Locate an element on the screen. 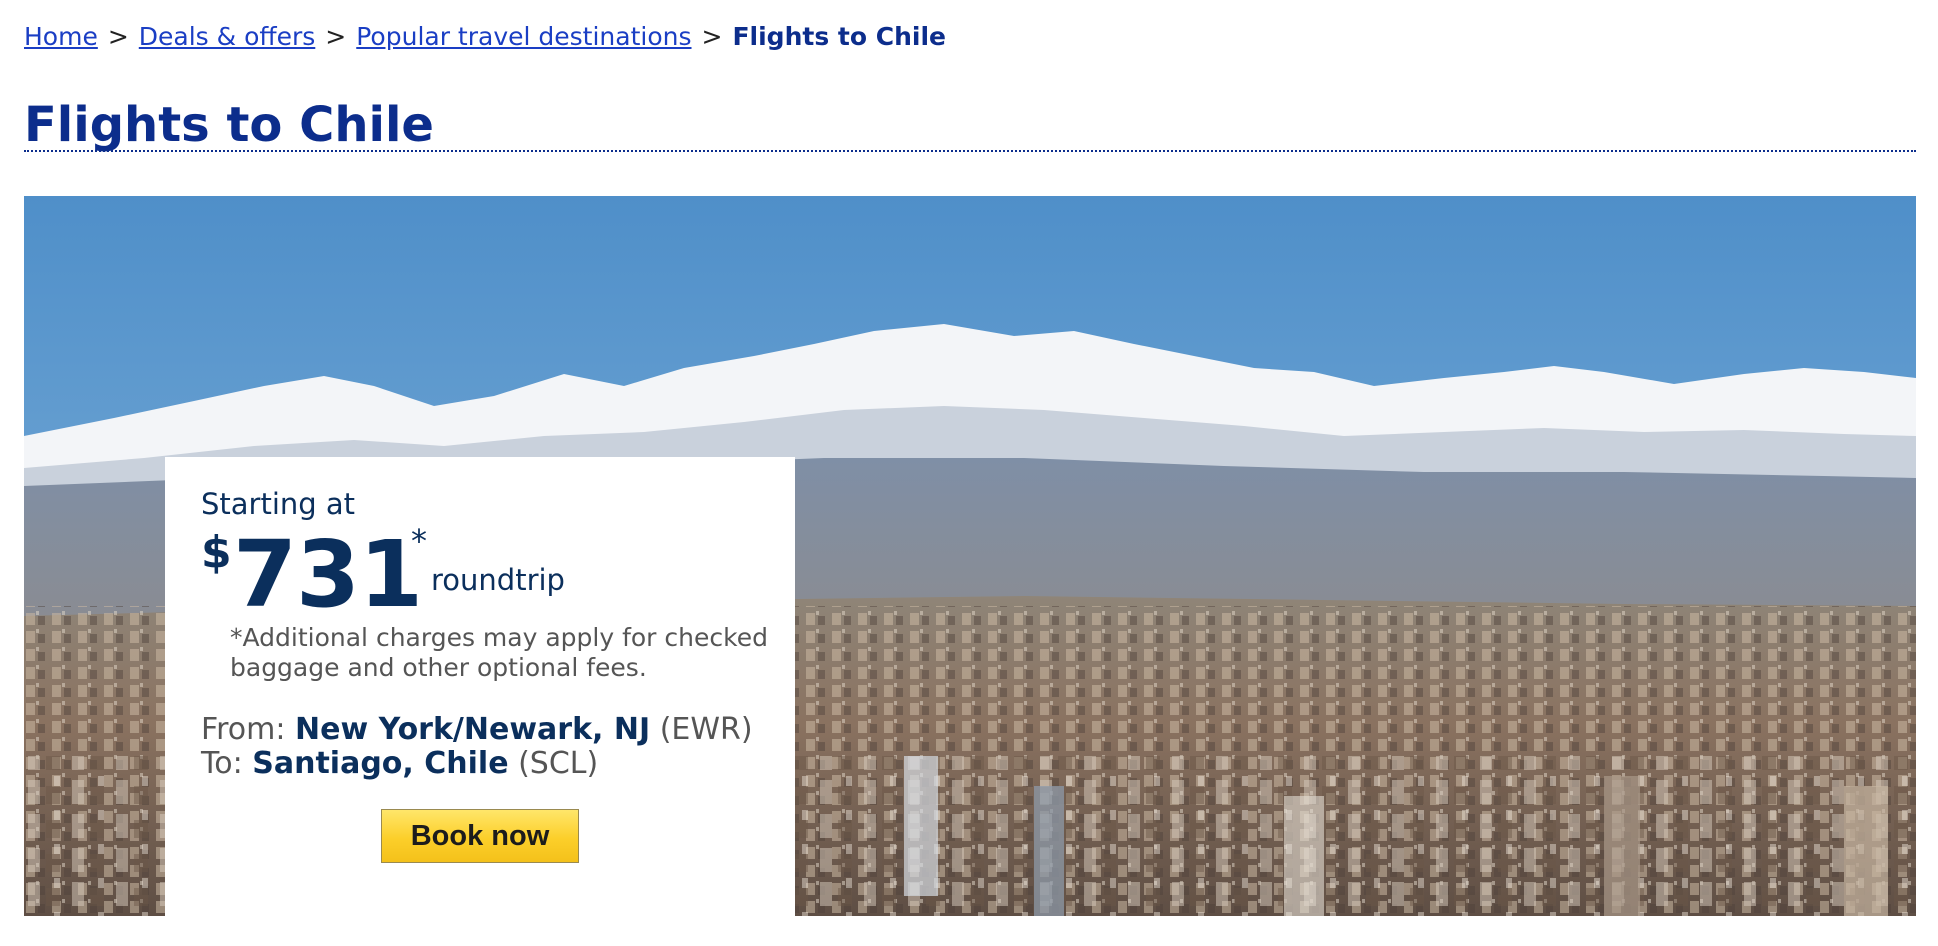  breadcrumb-current: Flights to Chile is located at coordinates (839, 36).